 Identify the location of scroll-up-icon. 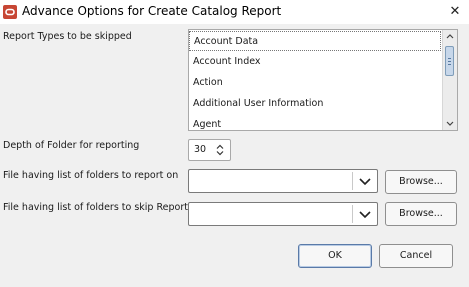
(450, 37).